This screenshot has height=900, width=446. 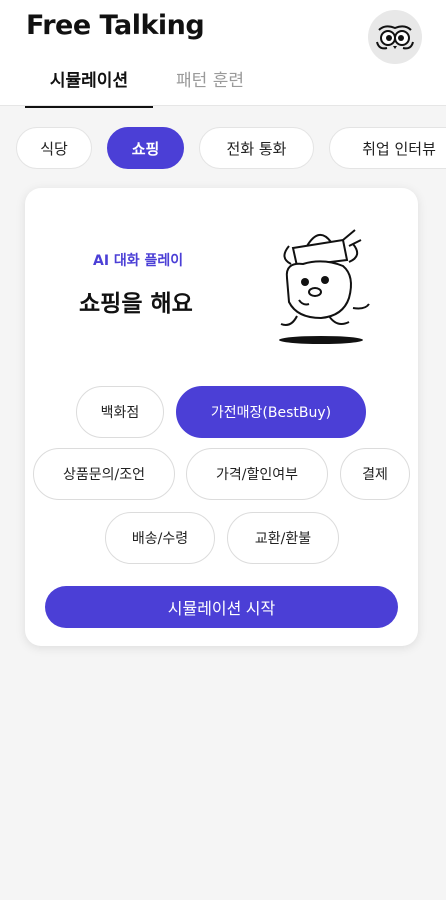 I want to click on option-label: 배송/수령, so click(x=160, y=539).